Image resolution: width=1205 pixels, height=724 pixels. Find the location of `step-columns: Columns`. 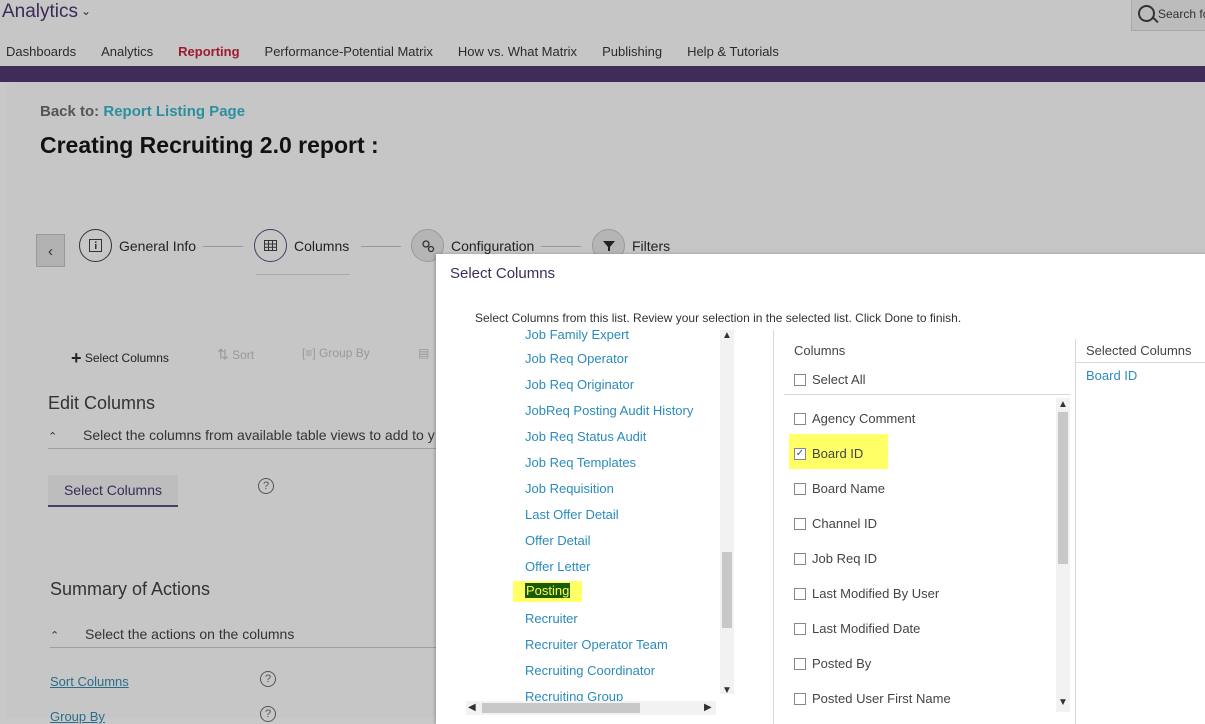

step-columns: Columns is located at coordinates (301, 245).